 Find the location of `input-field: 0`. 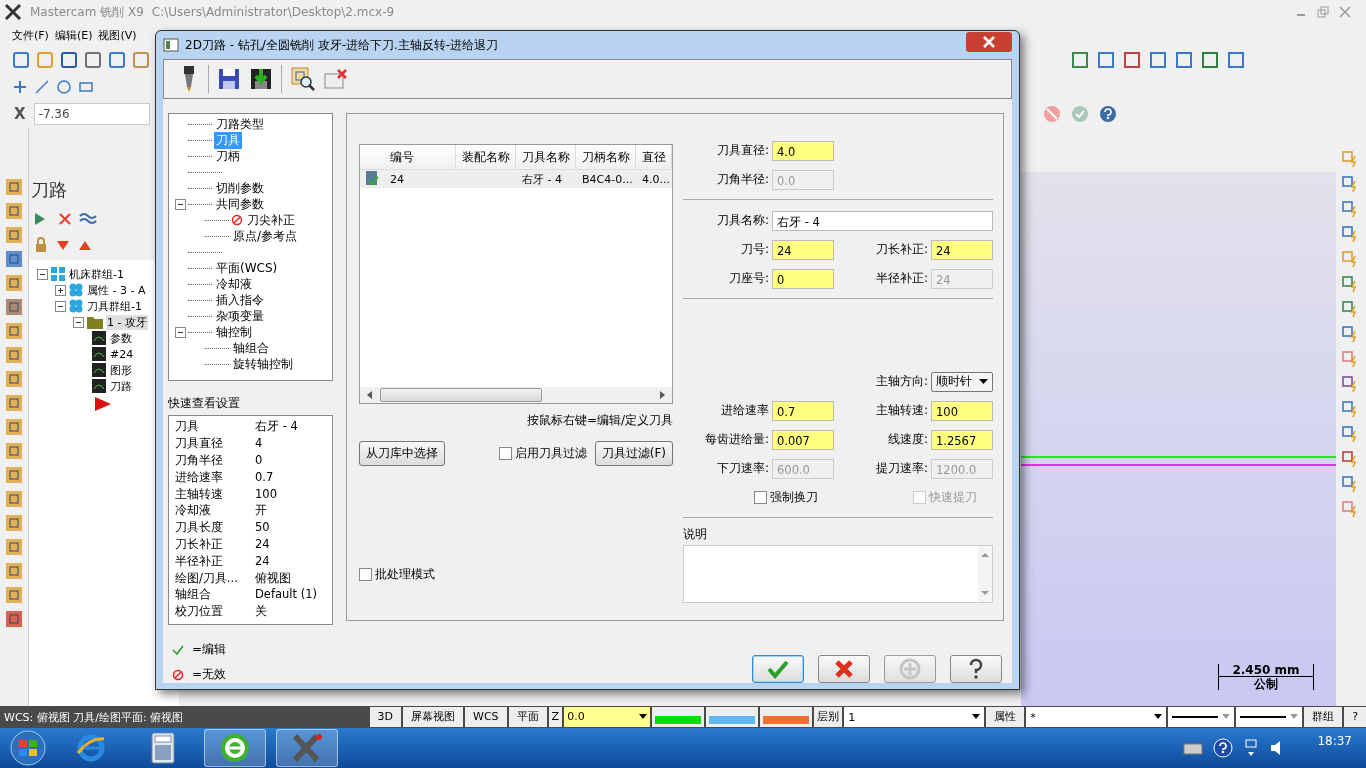

input-field: 0 is located at coordinates (803, 278).